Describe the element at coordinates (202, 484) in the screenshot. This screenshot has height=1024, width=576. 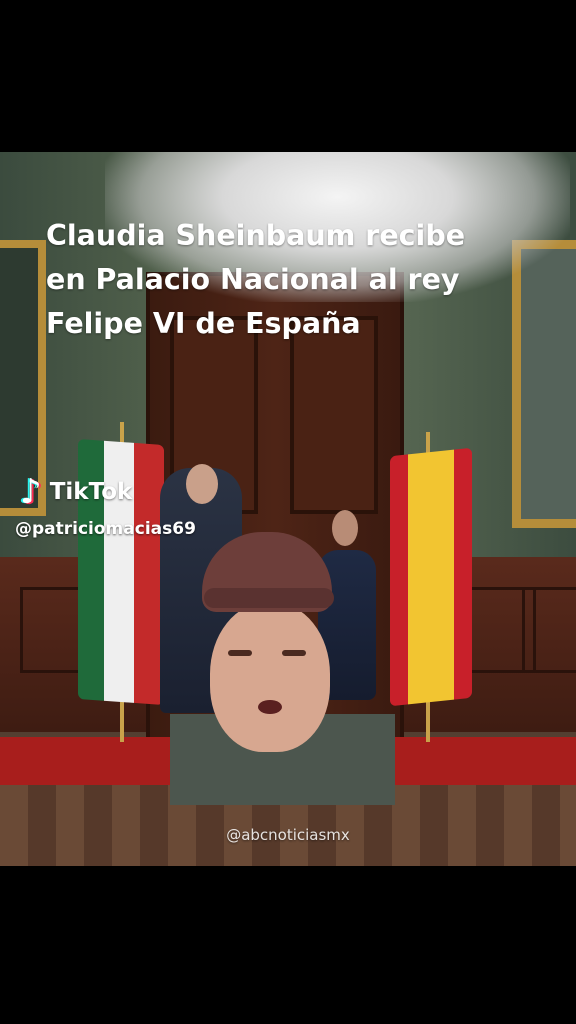
I see `person-king-head` at that location.